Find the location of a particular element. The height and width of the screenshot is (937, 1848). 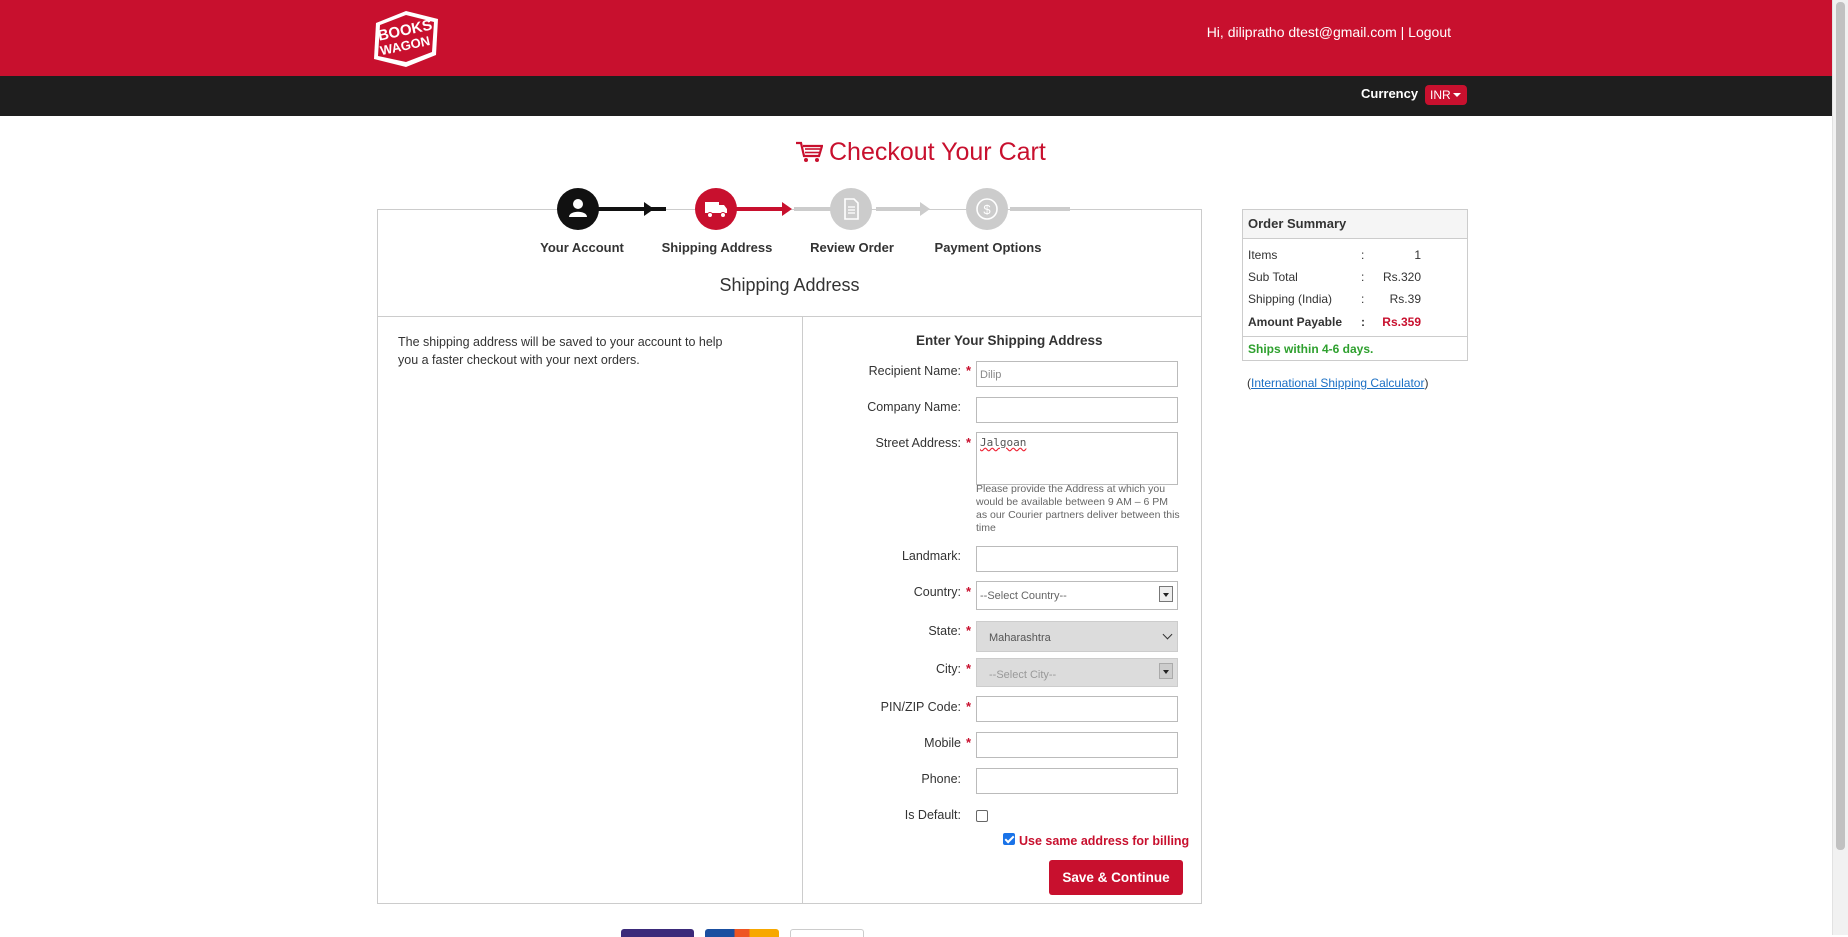

document-icon is located at coordinates (851, 209).